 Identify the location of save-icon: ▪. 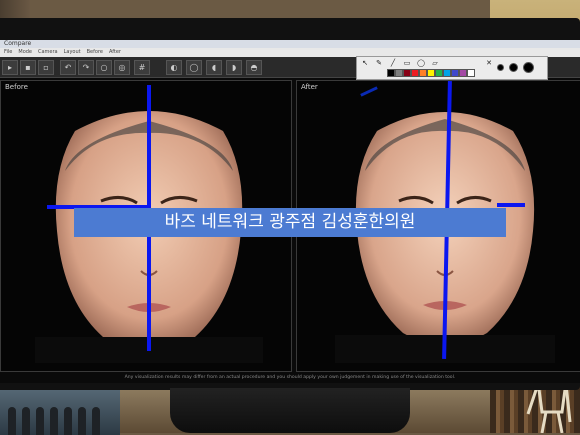
(28, 67).